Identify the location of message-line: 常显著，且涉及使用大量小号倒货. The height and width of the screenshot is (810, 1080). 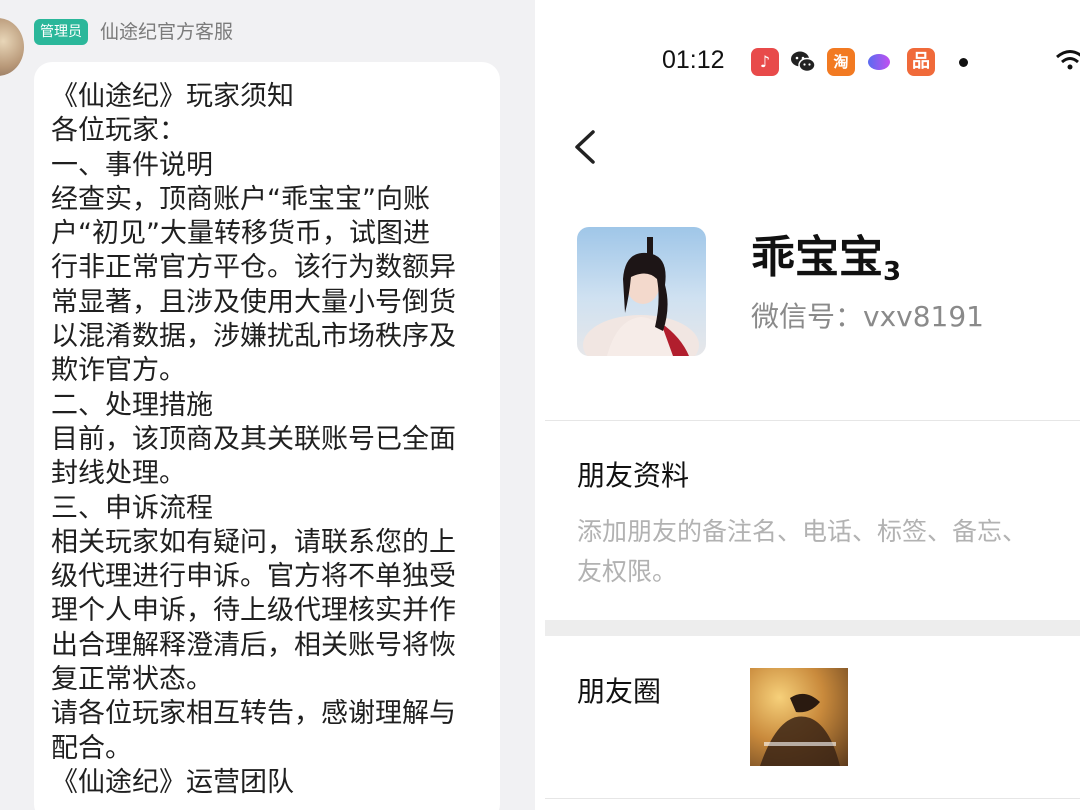
(253, 302).